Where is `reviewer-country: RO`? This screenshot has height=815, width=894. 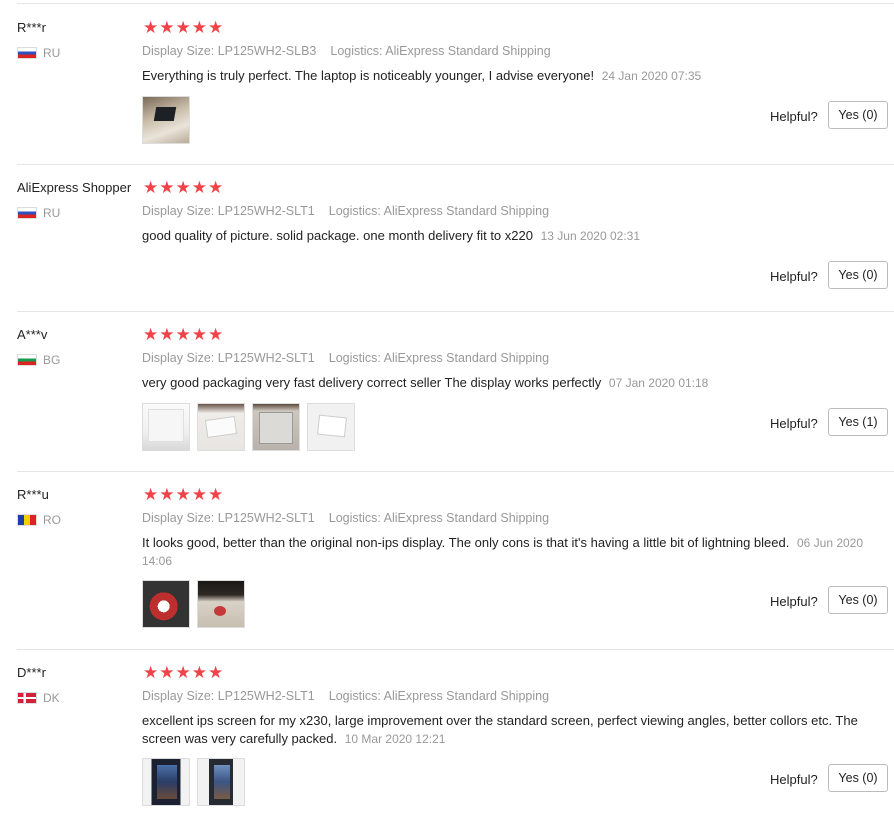
reviewer-country: RO is located at coordinates (39, 520).